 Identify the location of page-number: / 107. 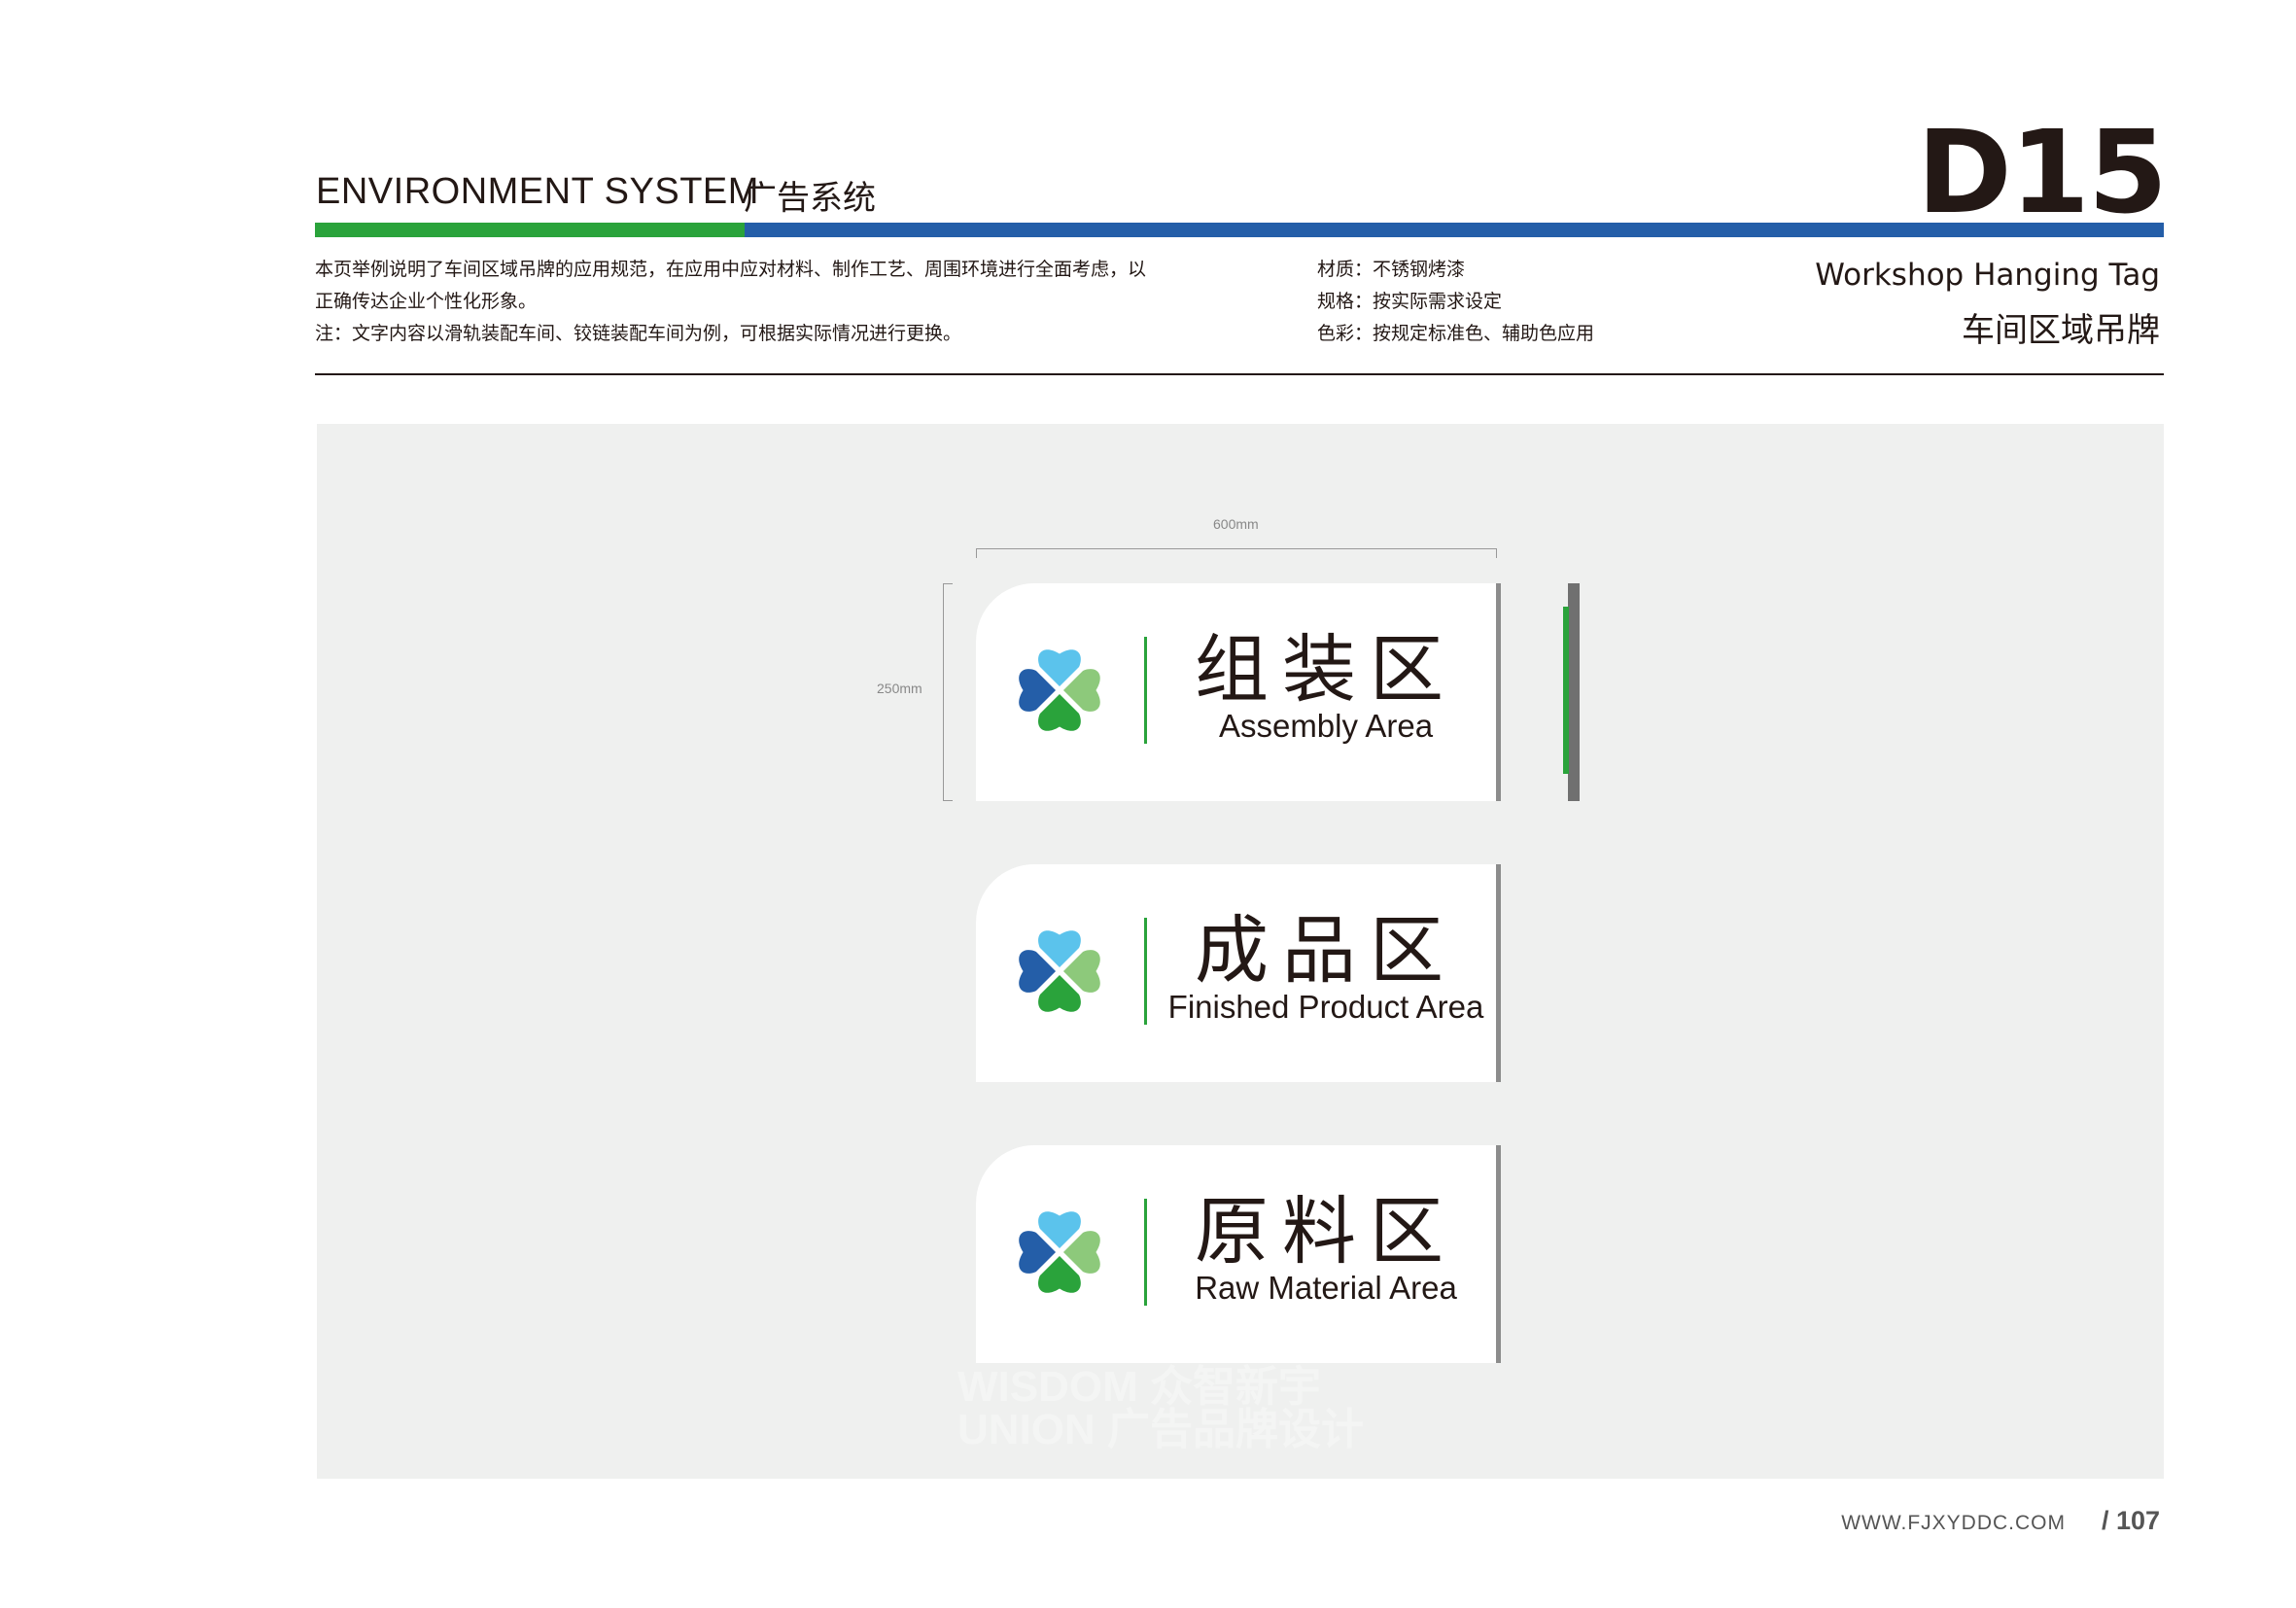
(2130, 1520).